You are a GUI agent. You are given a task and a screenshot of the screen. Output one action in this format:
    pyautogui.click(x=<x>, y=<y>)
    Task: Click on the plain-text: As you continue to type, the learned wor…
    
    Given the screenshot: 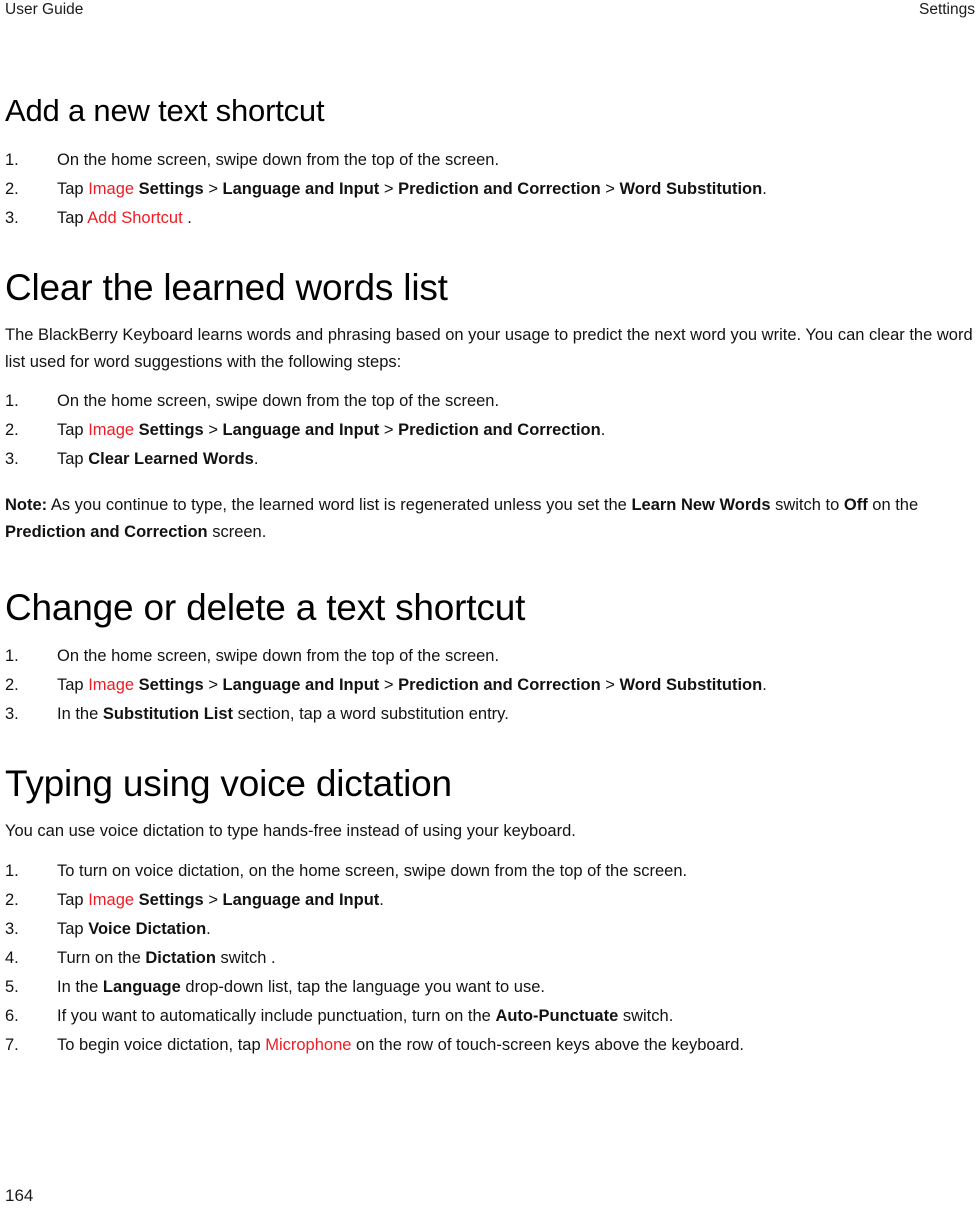 What is the action you would take?
    pyautogui.click(x=339, y=505)
    